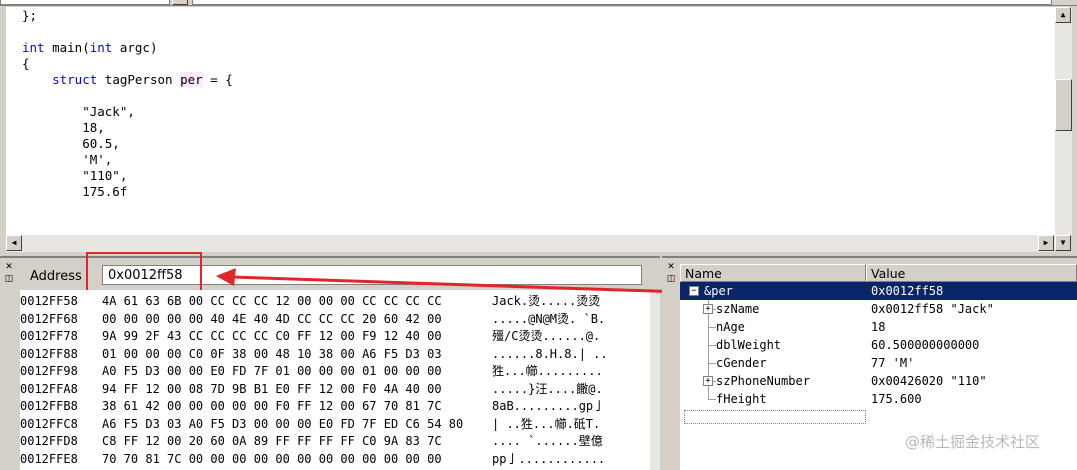 The height and width of the screenshot is (470, 1077). What do you see at coordinates (741, 363) in the screenshot?
I see `watch-name: cGender` at bounding box center [741, 363].